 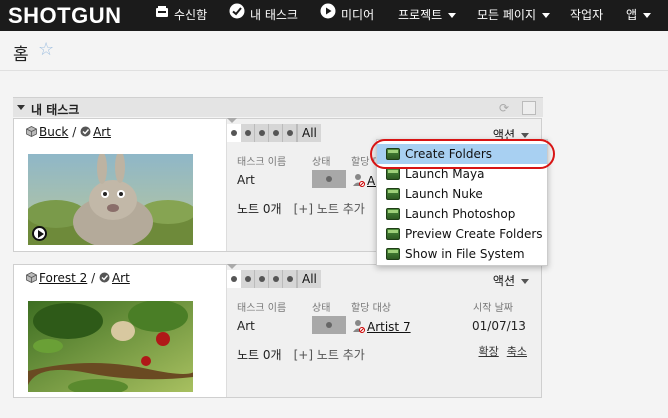 I want to click on nav-all-pages-label: 모든 페이지, so click(x=507, y=15).